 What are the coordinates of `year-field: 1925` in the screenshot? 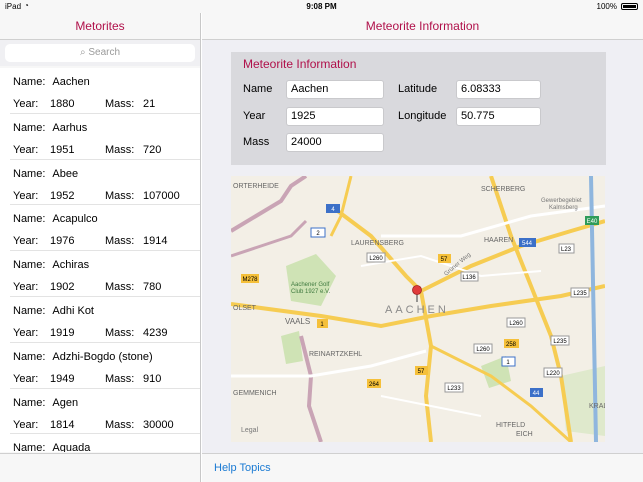 It's located at (335, 116).